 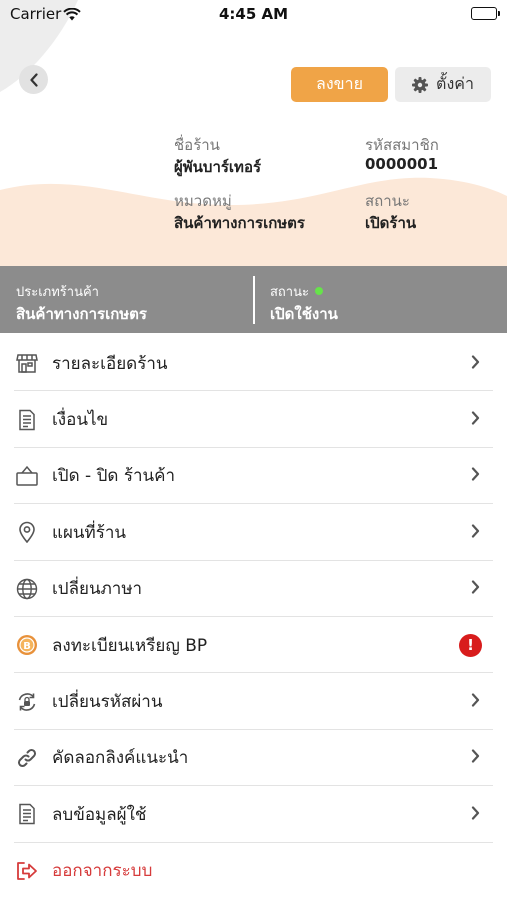 I want to click on menu-item-register-bp-coin: B ลงทะเบียนเหรียญ BP !, so click(x=253, y=645).